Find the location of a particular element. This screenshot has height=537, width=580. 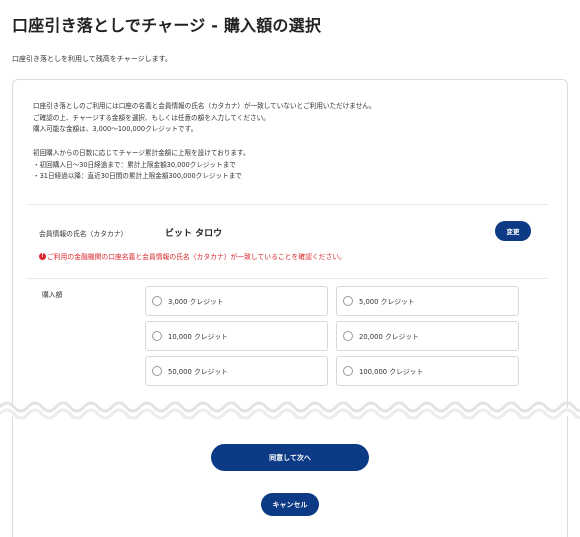

intro-gap is located at coordinates (204, 142).